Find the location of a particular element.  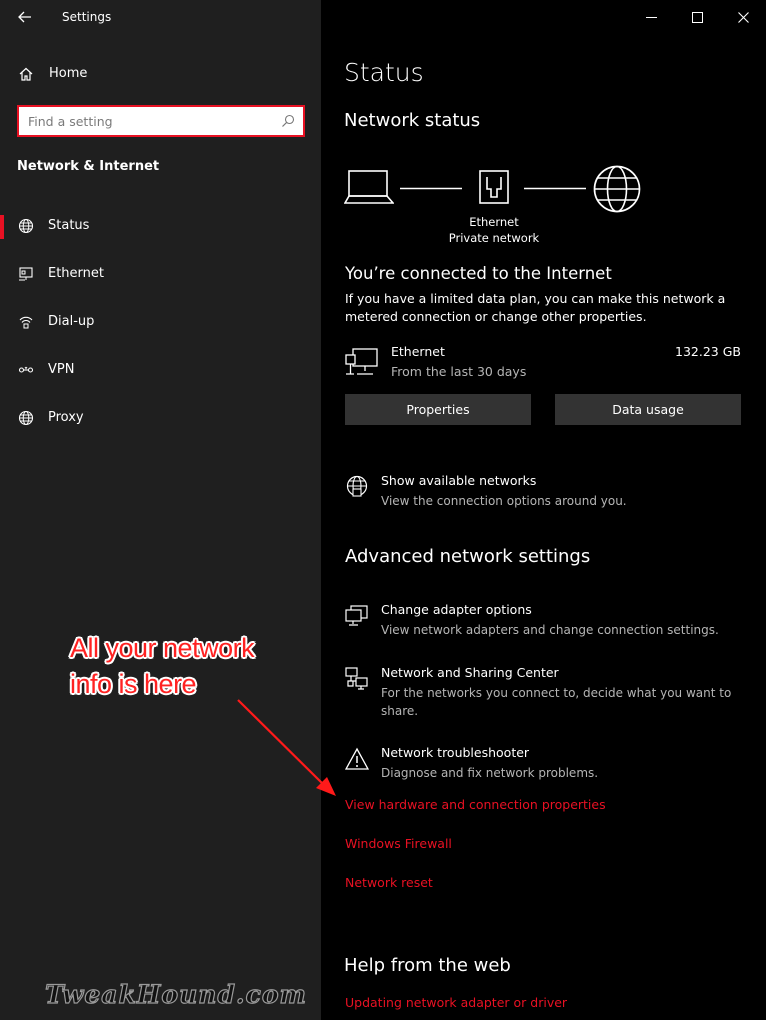

help-heading: Help from the web is located at coordinates (427, 965).